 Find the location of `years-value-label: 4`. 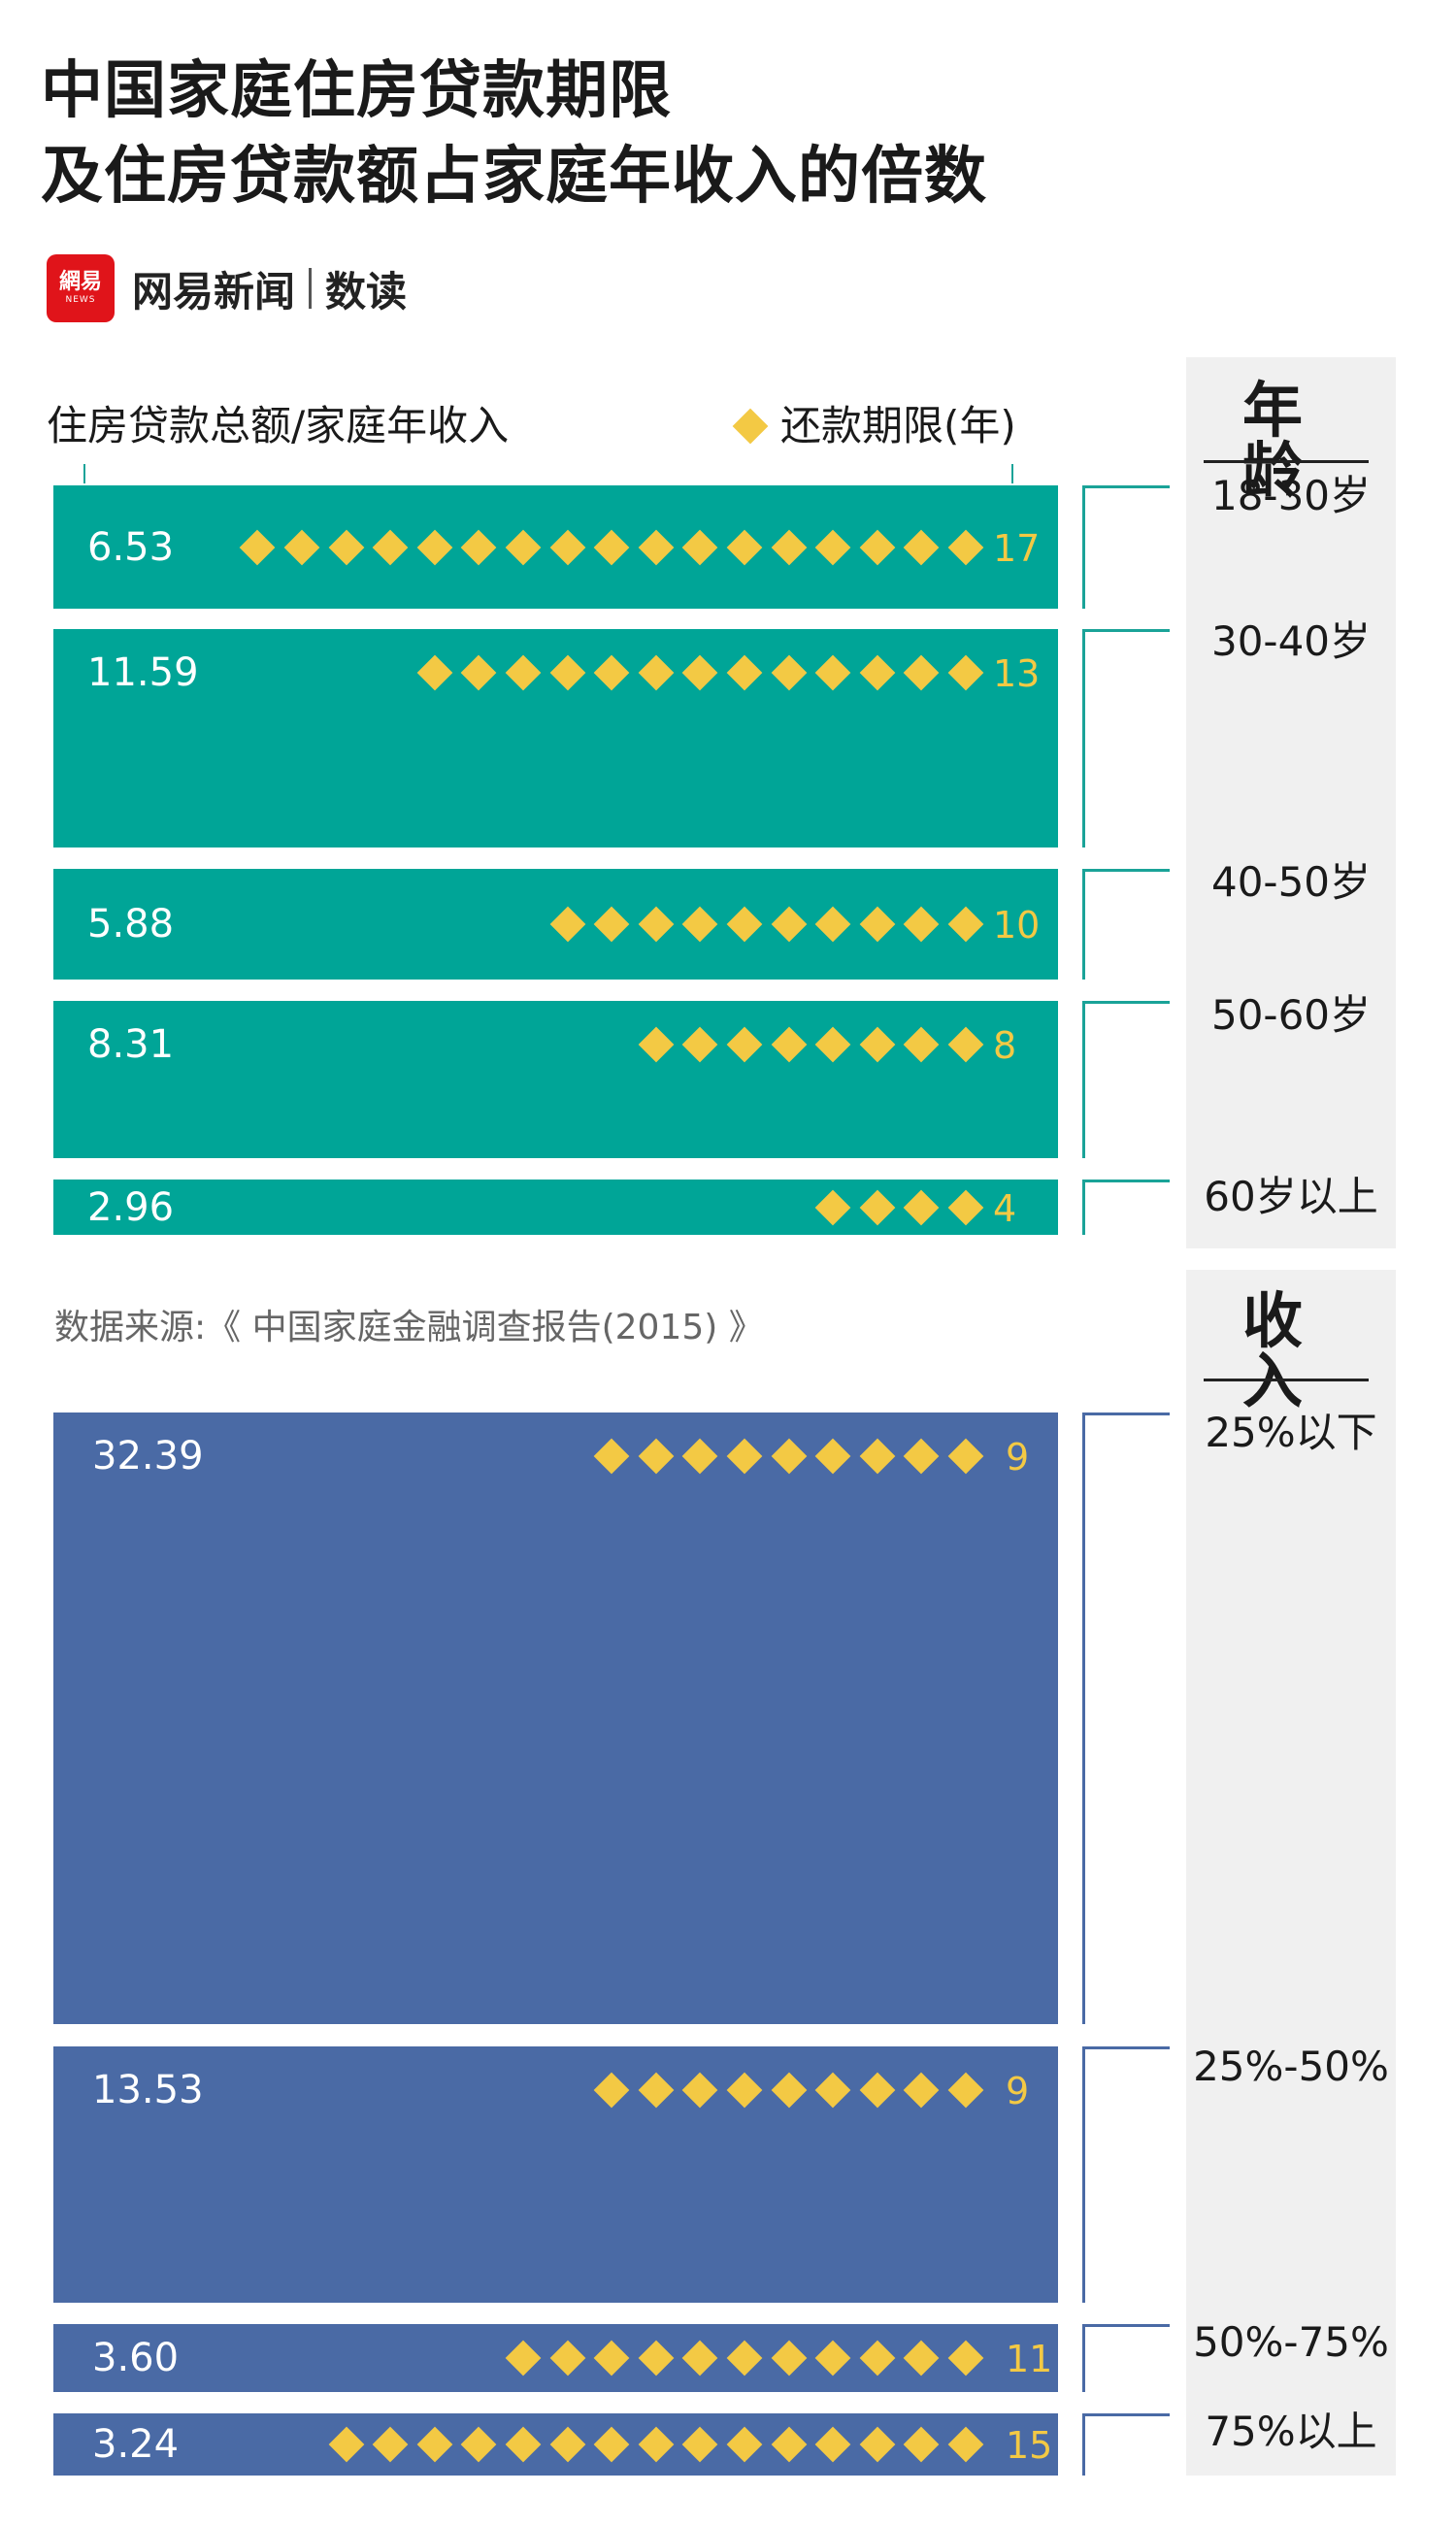

years-value-label: 4 is located at coordinates (1005, 1208).